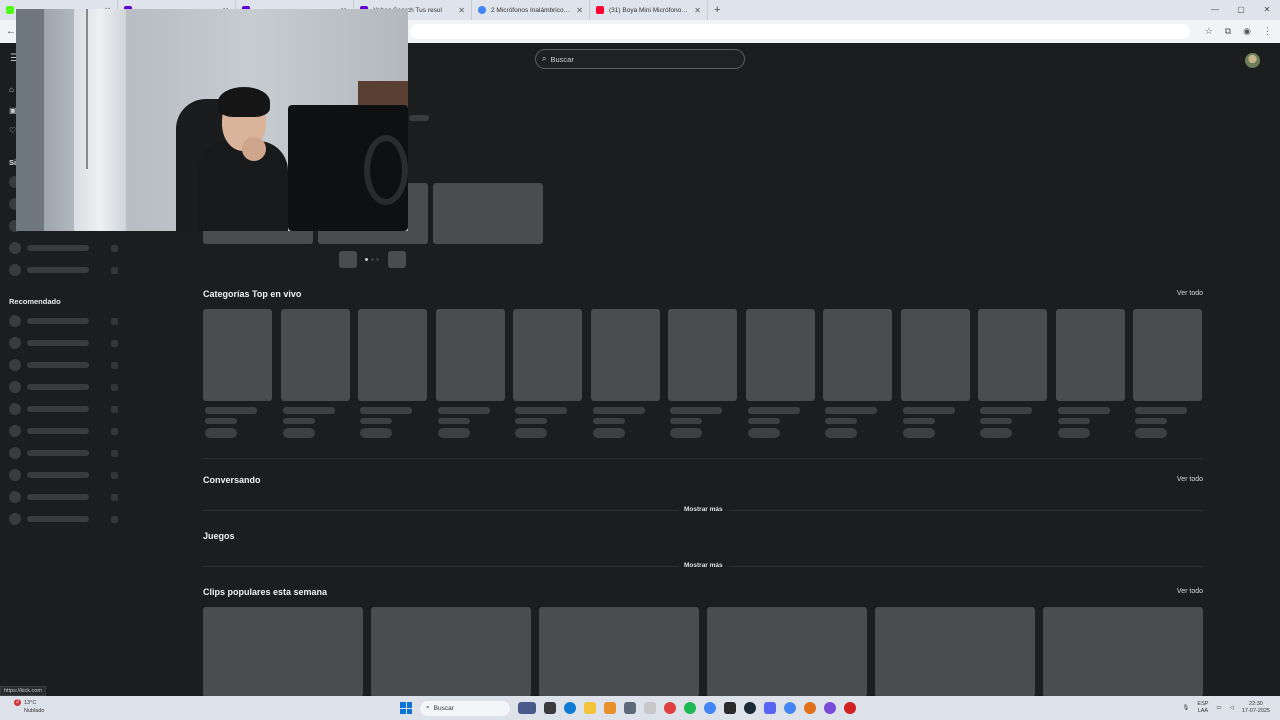 This screenshot has width=1280, height=720. What do you see at coordinates (703, 565) in the screenshot?
I see `show-more-games-button: Mostrar más` at bounding box center [703, 565].